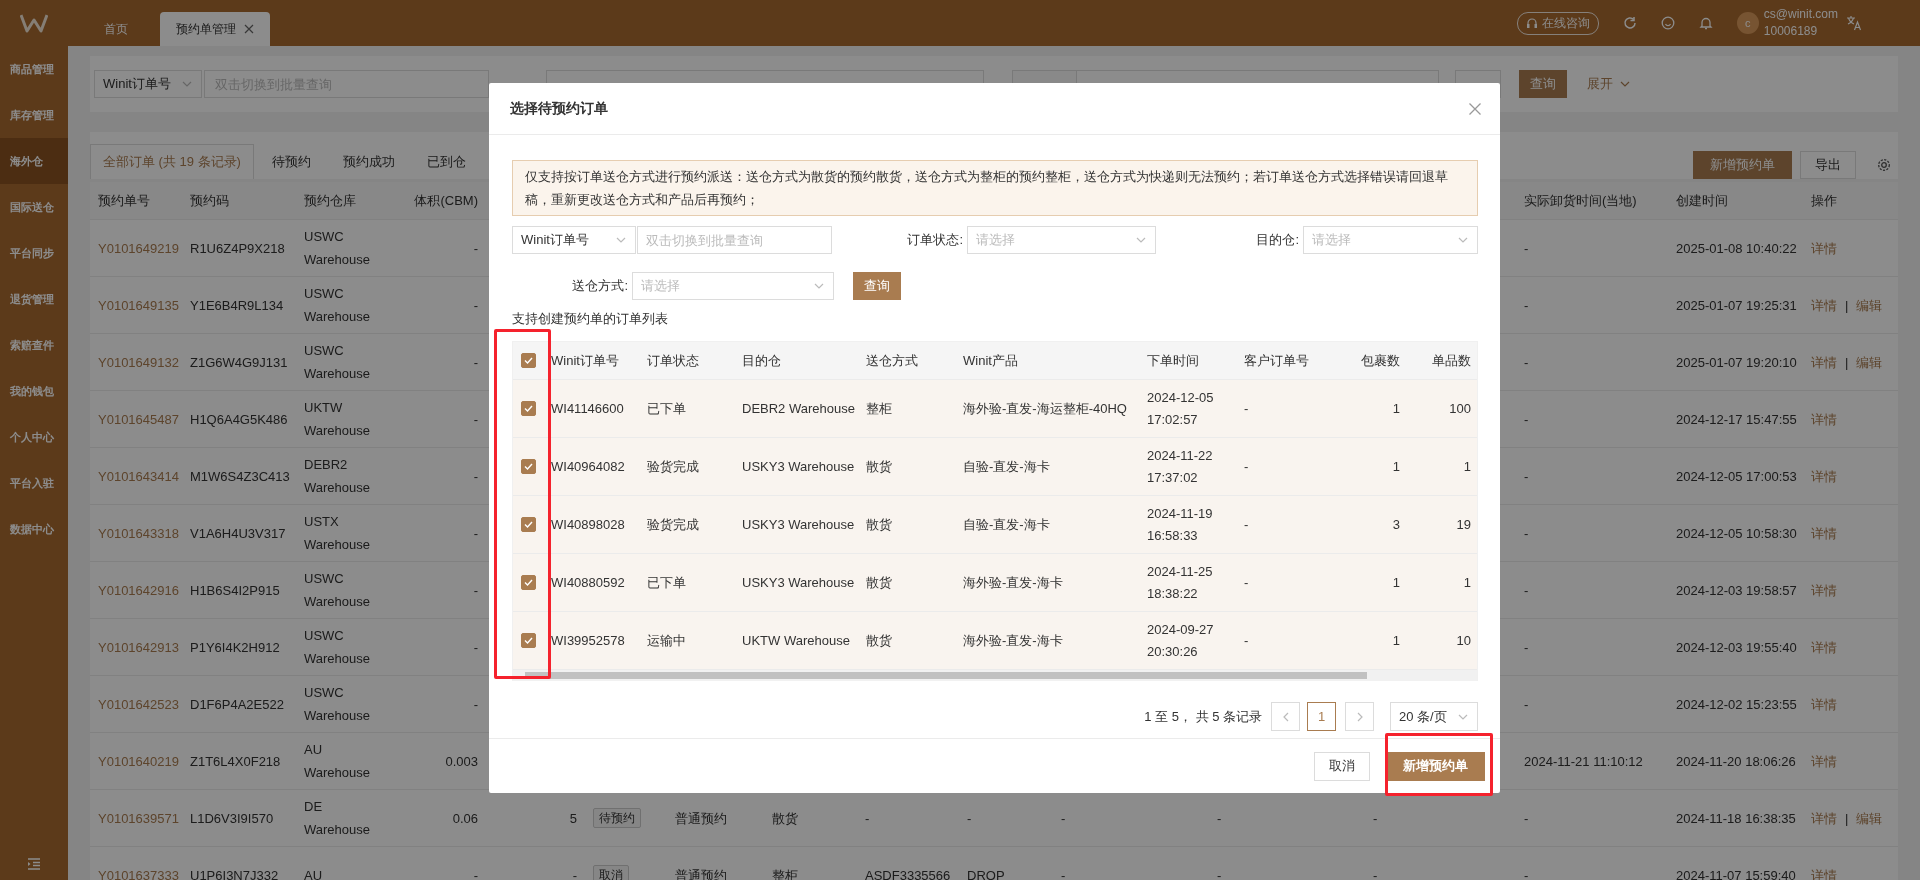 Image resolution: width=1920 pixels, height=880 pixels. What do you see at coordinates (34, 437) in the screenshot?
I see `sidebar-item: 个人中心` at bounding box center [34, 437].